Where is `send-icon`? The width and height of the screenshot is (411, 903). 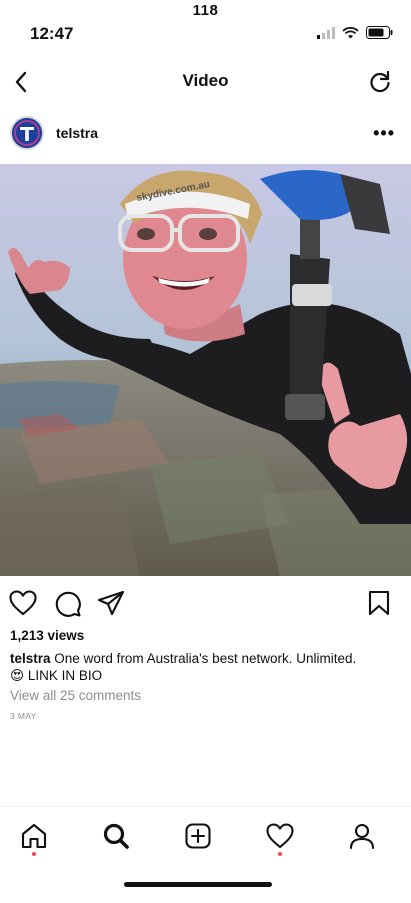
send-icon is located at coordinates (111, 603).